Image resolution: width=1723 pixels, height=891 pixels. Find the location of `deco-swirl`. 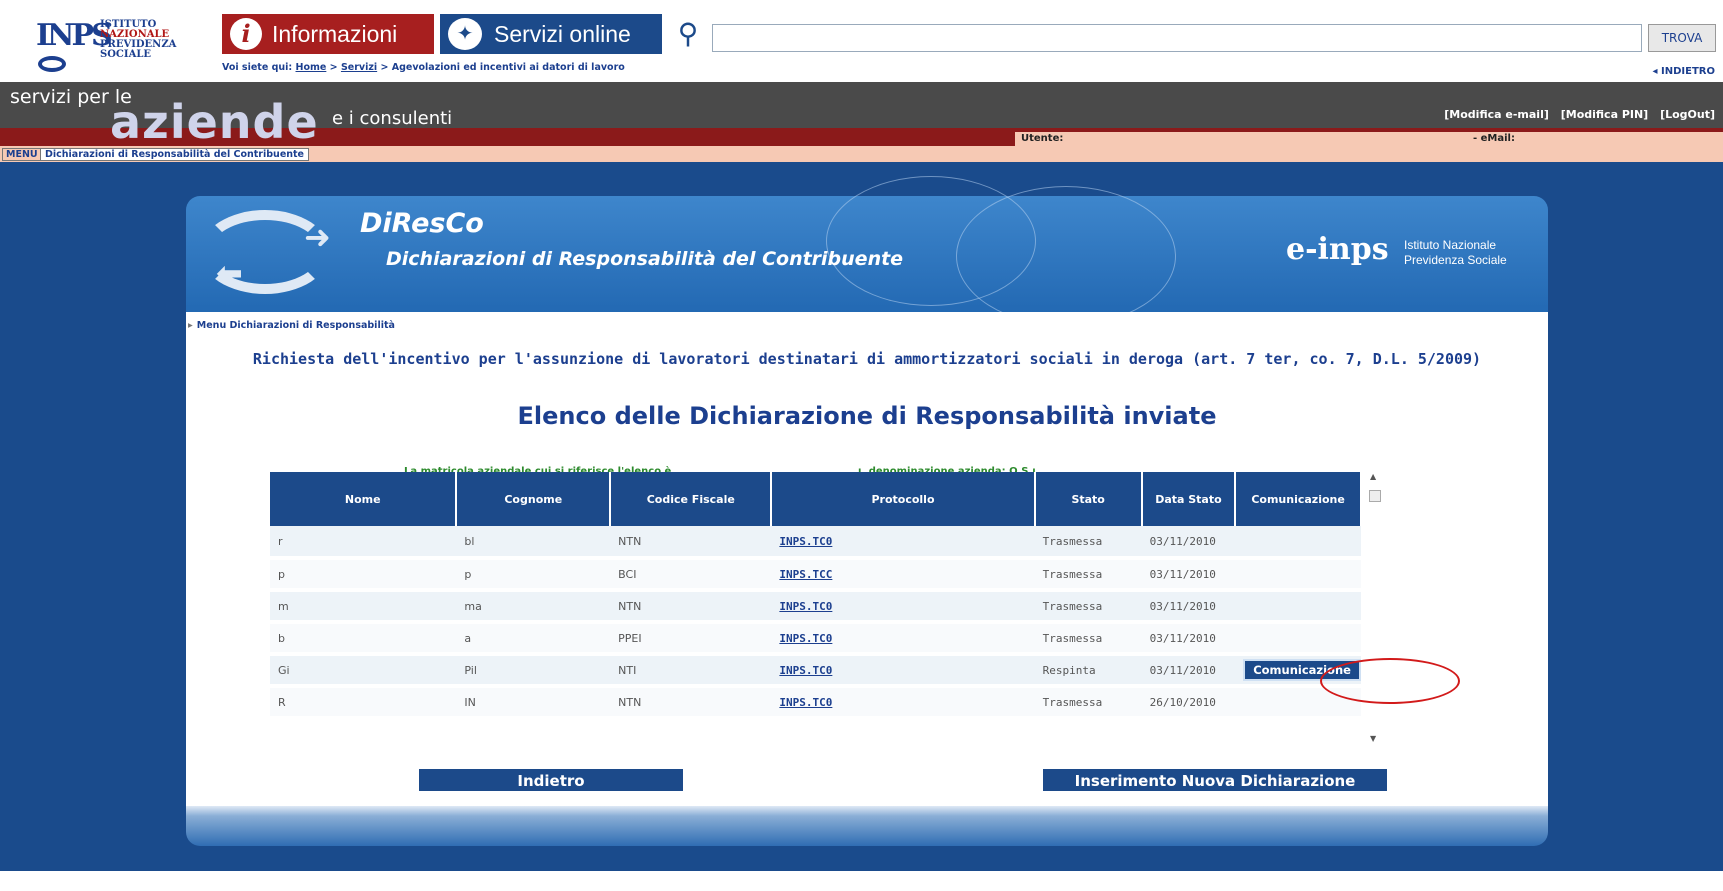

deco-swirl is located at coordinates (1066, 256).